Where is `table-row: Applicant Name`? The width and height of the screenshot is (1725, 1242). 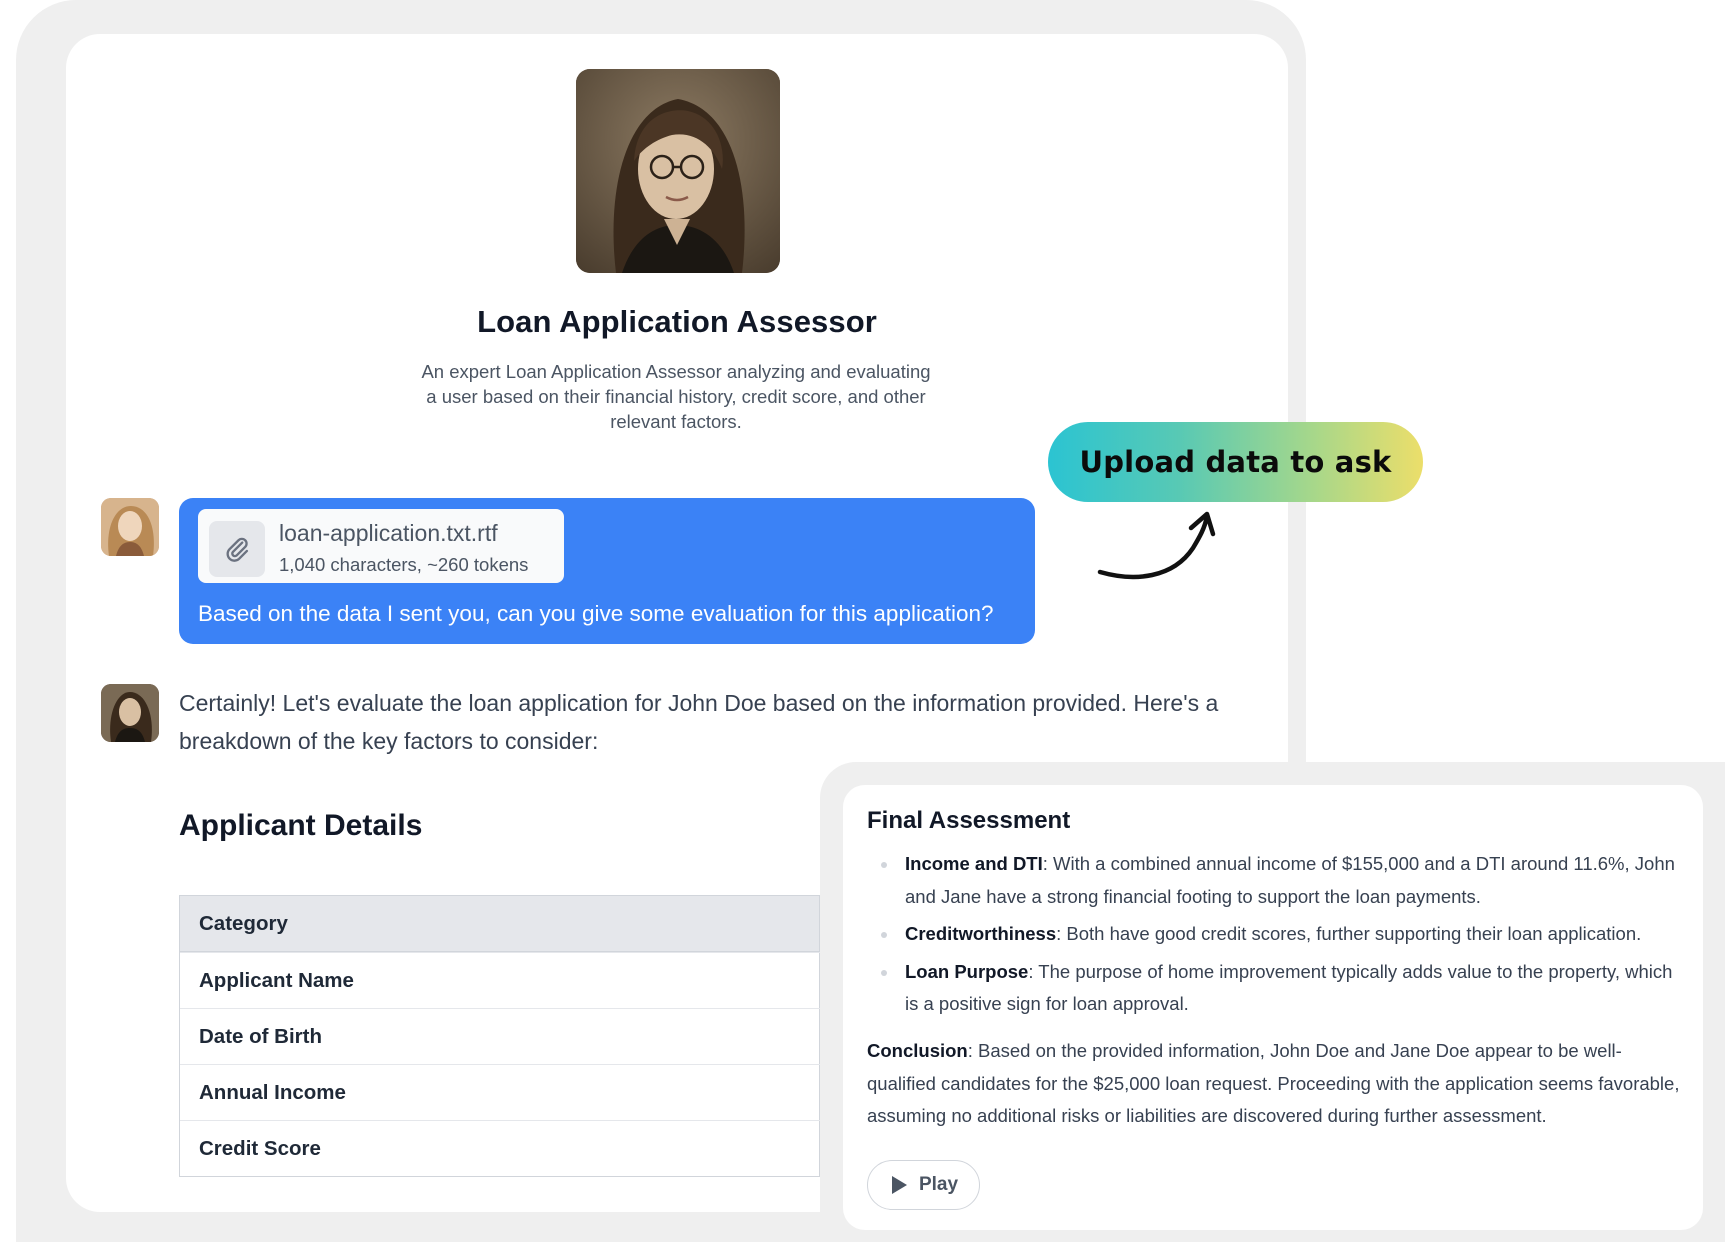 table-row: Applicant Name is located at coordinates (510, 980).